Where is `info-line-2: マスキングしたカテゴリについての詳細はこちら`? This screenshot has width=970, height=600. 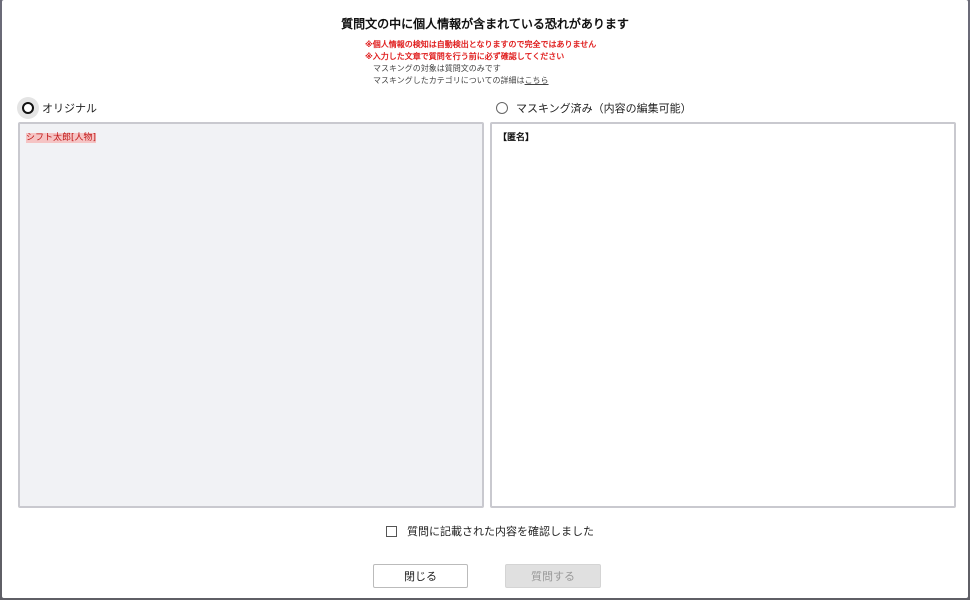 info-line-2: マスキングしたカテゴリについての詳細はこちら is located at coordinates (480, 81).